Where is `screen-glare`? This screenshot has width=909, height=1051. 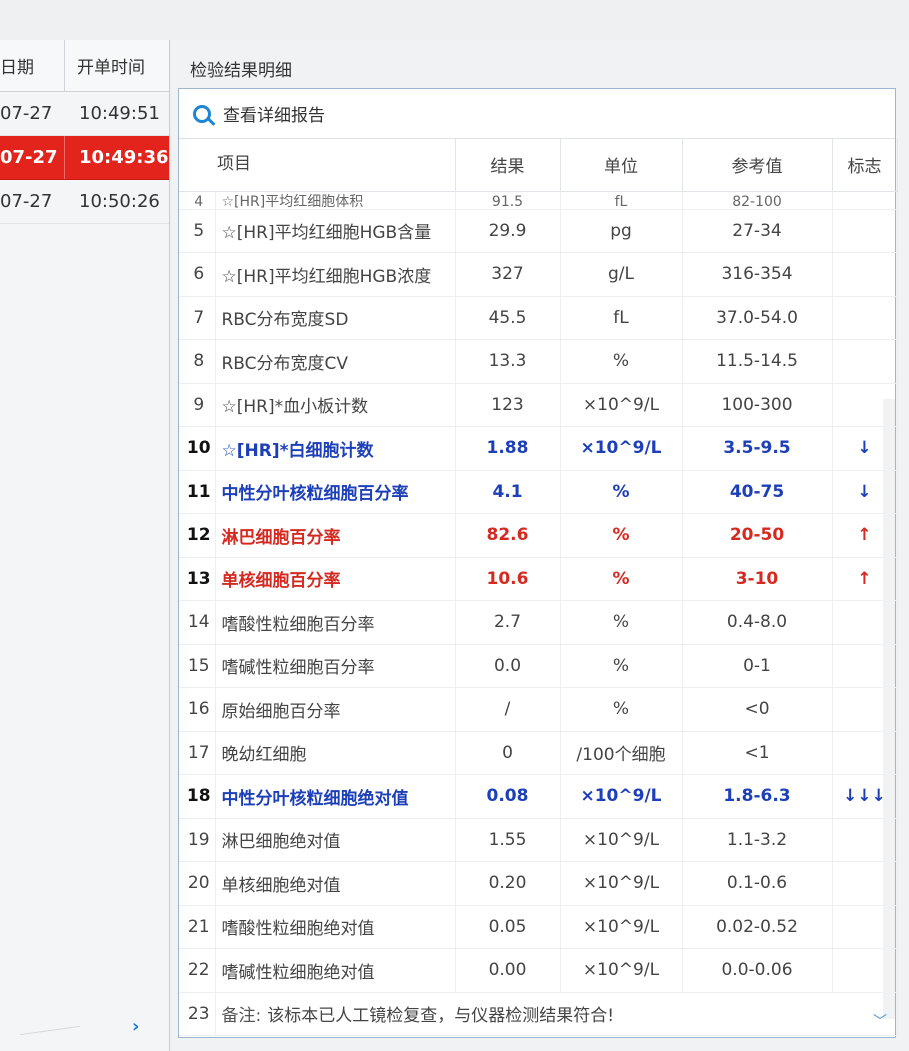
screen-glare is located at coordinates (50, 1030).